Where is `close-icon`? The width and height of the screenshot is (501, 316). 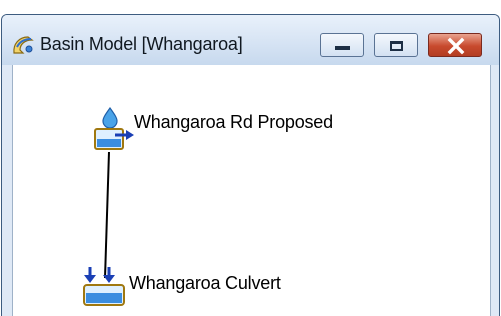
close-icon is located at coordinates (456, 46).